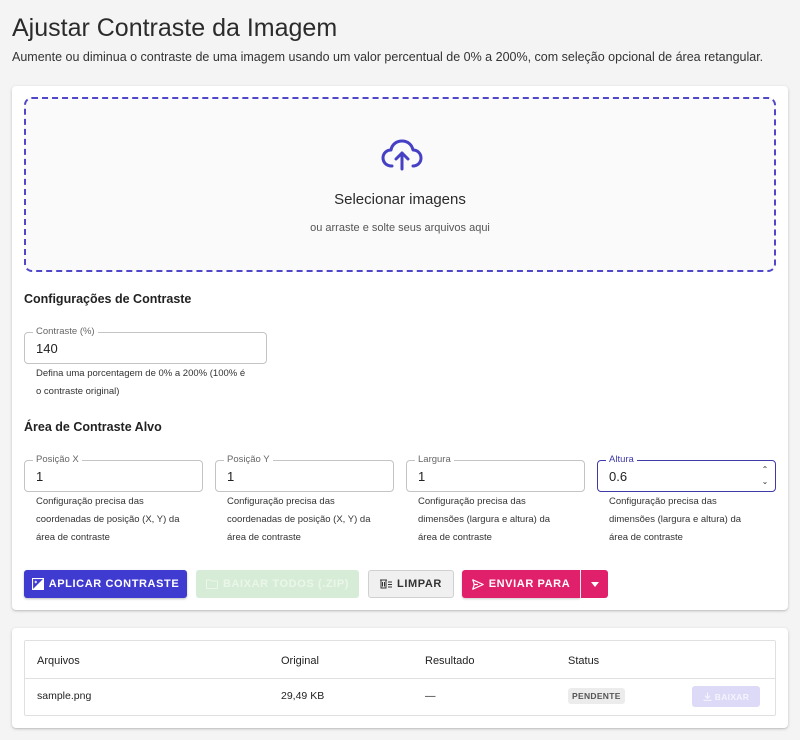 The height and width of the screenshot is (740, 800). What do you see at coordinates (495, 473) in the screenshot?
I see `width-input: Largura 1` at bounding box center [495, 473].